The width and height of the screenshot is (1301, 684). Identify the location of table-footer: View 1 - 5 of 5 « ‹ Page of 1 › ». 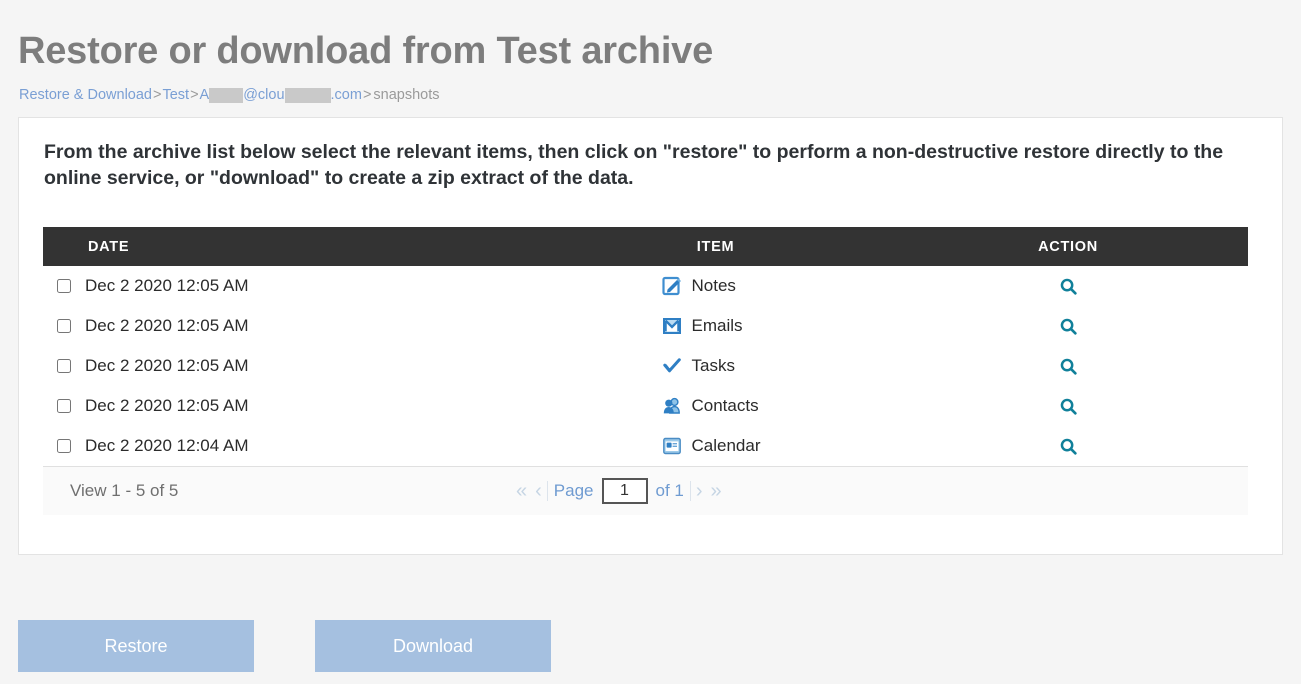
(645, 490).